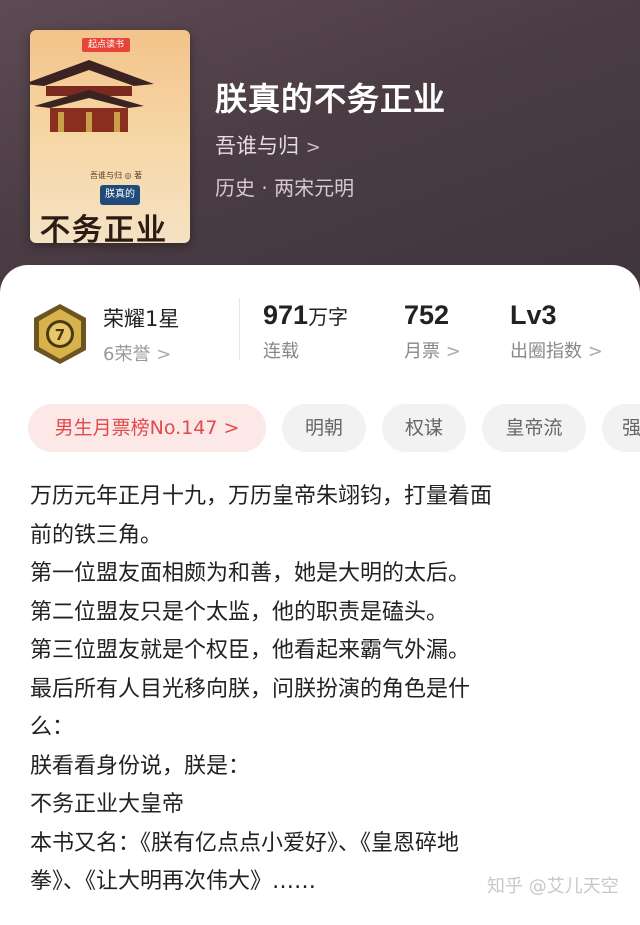 The height and width of the screenshot is (925, 640). I want to click on svg-text: 7, so click(60, 335).